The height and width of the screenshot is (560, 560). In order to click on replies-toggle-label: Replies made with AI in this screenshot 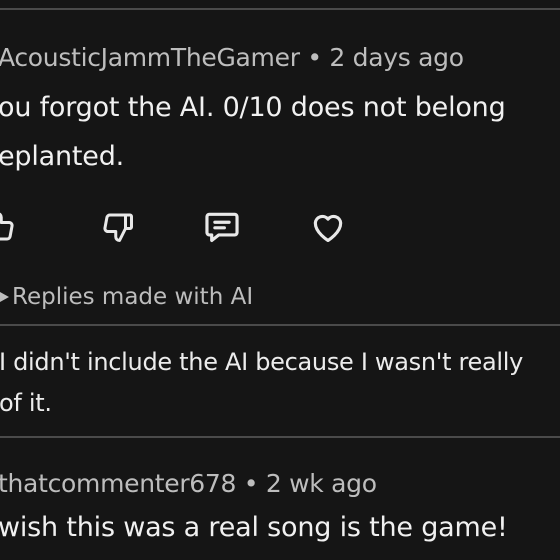, I will do `click(133, 297)`.